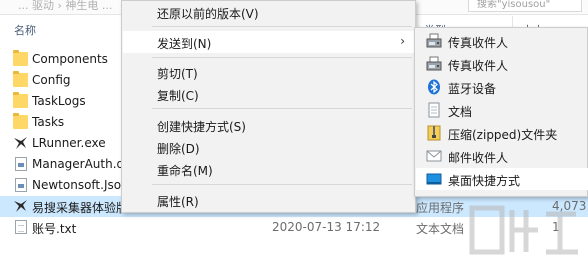  What do you see at coordinates (177, 74) in the screenshot?
I see `menu-item-label: 剪切(T)` at bounding box center [177, 74].